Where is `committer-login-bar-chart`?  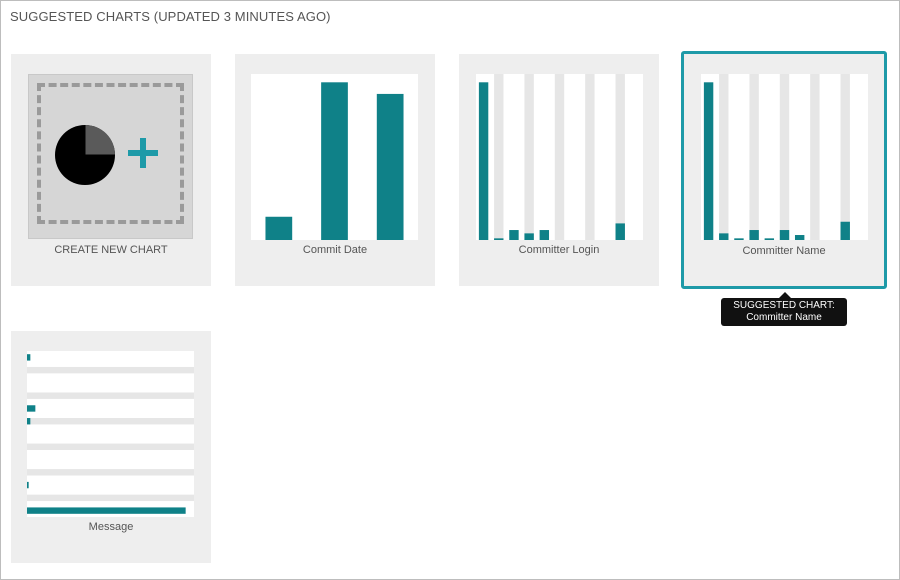 committer-login-bar-chart is located at coordinates (551, 157).